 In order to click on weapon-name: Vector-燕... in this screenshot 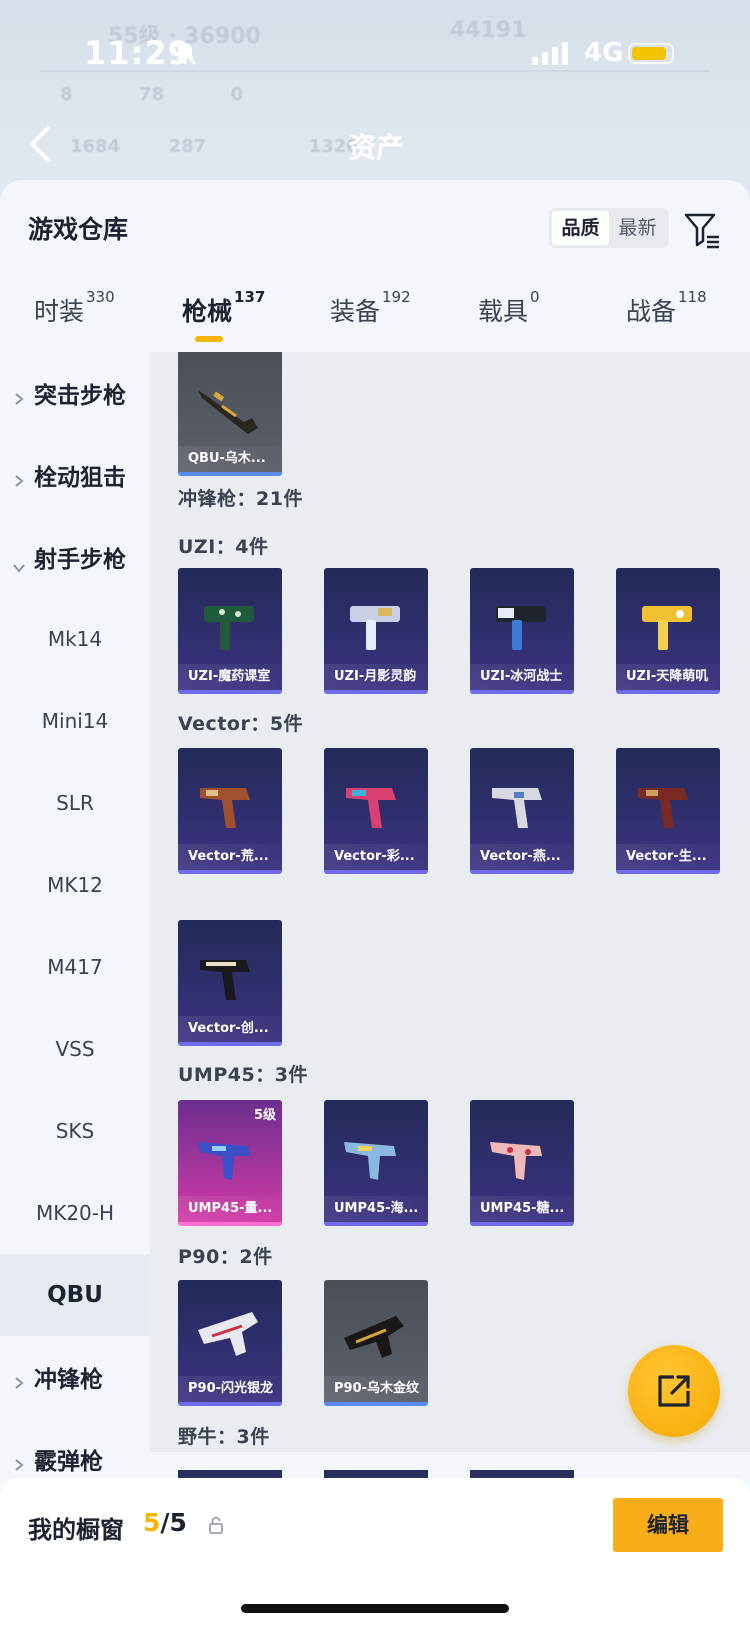, I will do `click(522, 857)`.